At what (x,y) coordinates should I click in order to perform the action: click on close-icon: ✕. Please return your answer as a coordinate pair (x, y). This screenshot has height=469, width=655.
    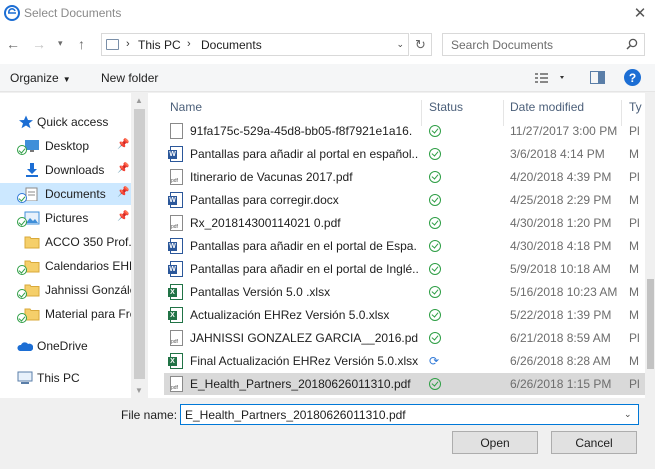
    Looking at the image, I should click on (640, 13).